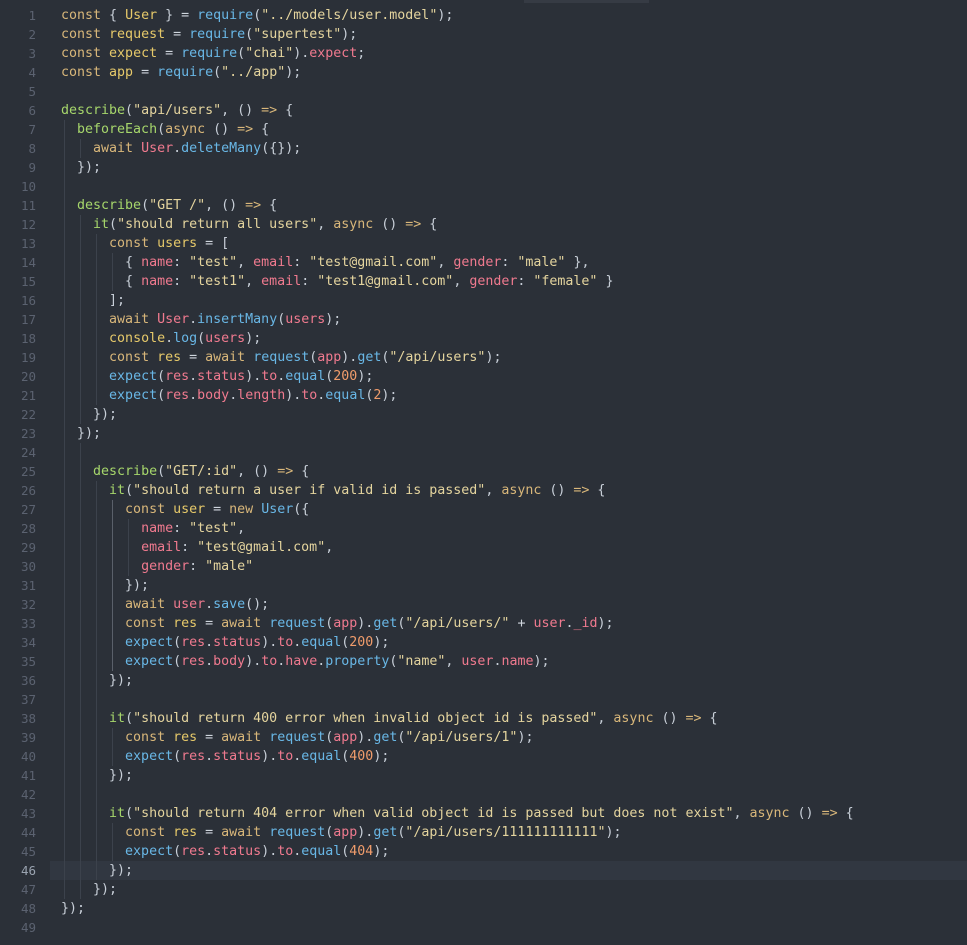  Describe the element at coordinates (245, 623) in the screenshot. I see `code-token: await` at that location.